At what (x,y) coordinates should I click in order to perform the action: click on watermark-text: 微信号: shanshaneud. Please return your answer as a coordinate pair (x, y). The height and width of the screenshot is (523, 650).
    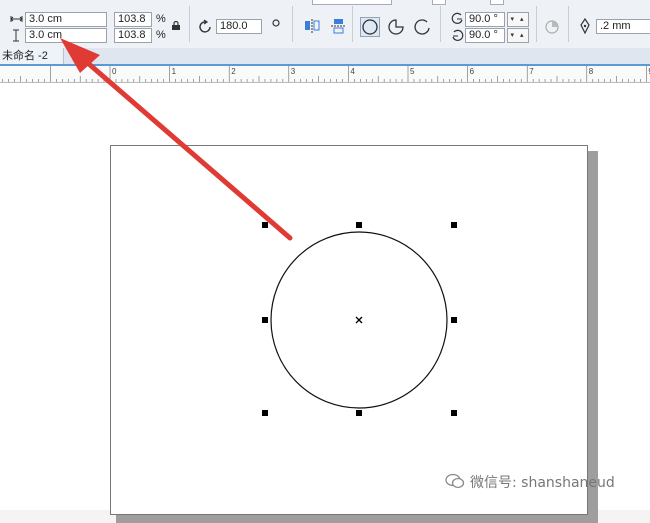
    Looking at the image, I should click on (542, 483).